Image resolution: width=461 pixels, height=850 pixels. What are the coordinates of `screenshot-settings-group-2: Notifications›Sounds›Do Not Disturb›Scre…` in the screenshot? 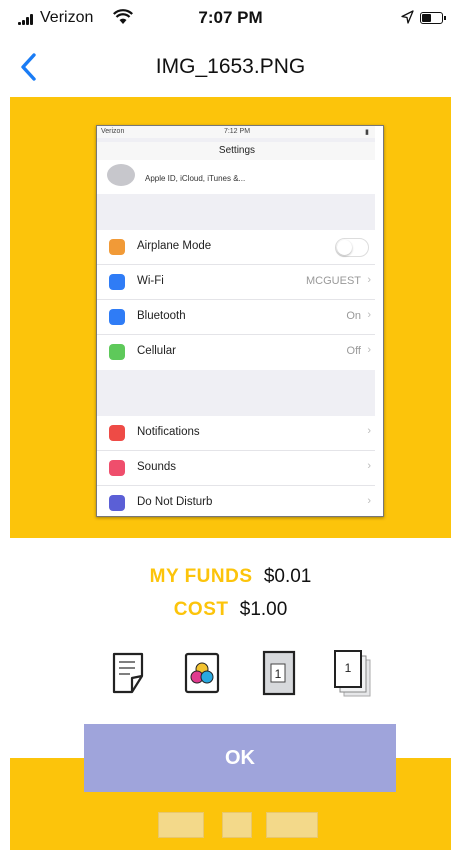 It's located at (237, 466).